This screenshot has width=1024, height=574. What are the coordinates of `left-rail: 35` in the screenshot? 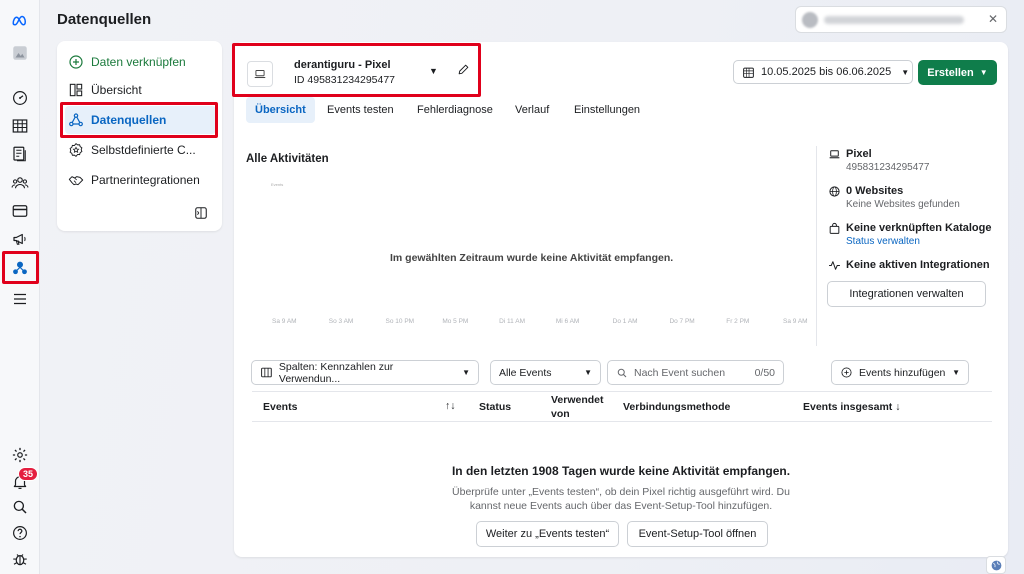 It's located at (20, 287).